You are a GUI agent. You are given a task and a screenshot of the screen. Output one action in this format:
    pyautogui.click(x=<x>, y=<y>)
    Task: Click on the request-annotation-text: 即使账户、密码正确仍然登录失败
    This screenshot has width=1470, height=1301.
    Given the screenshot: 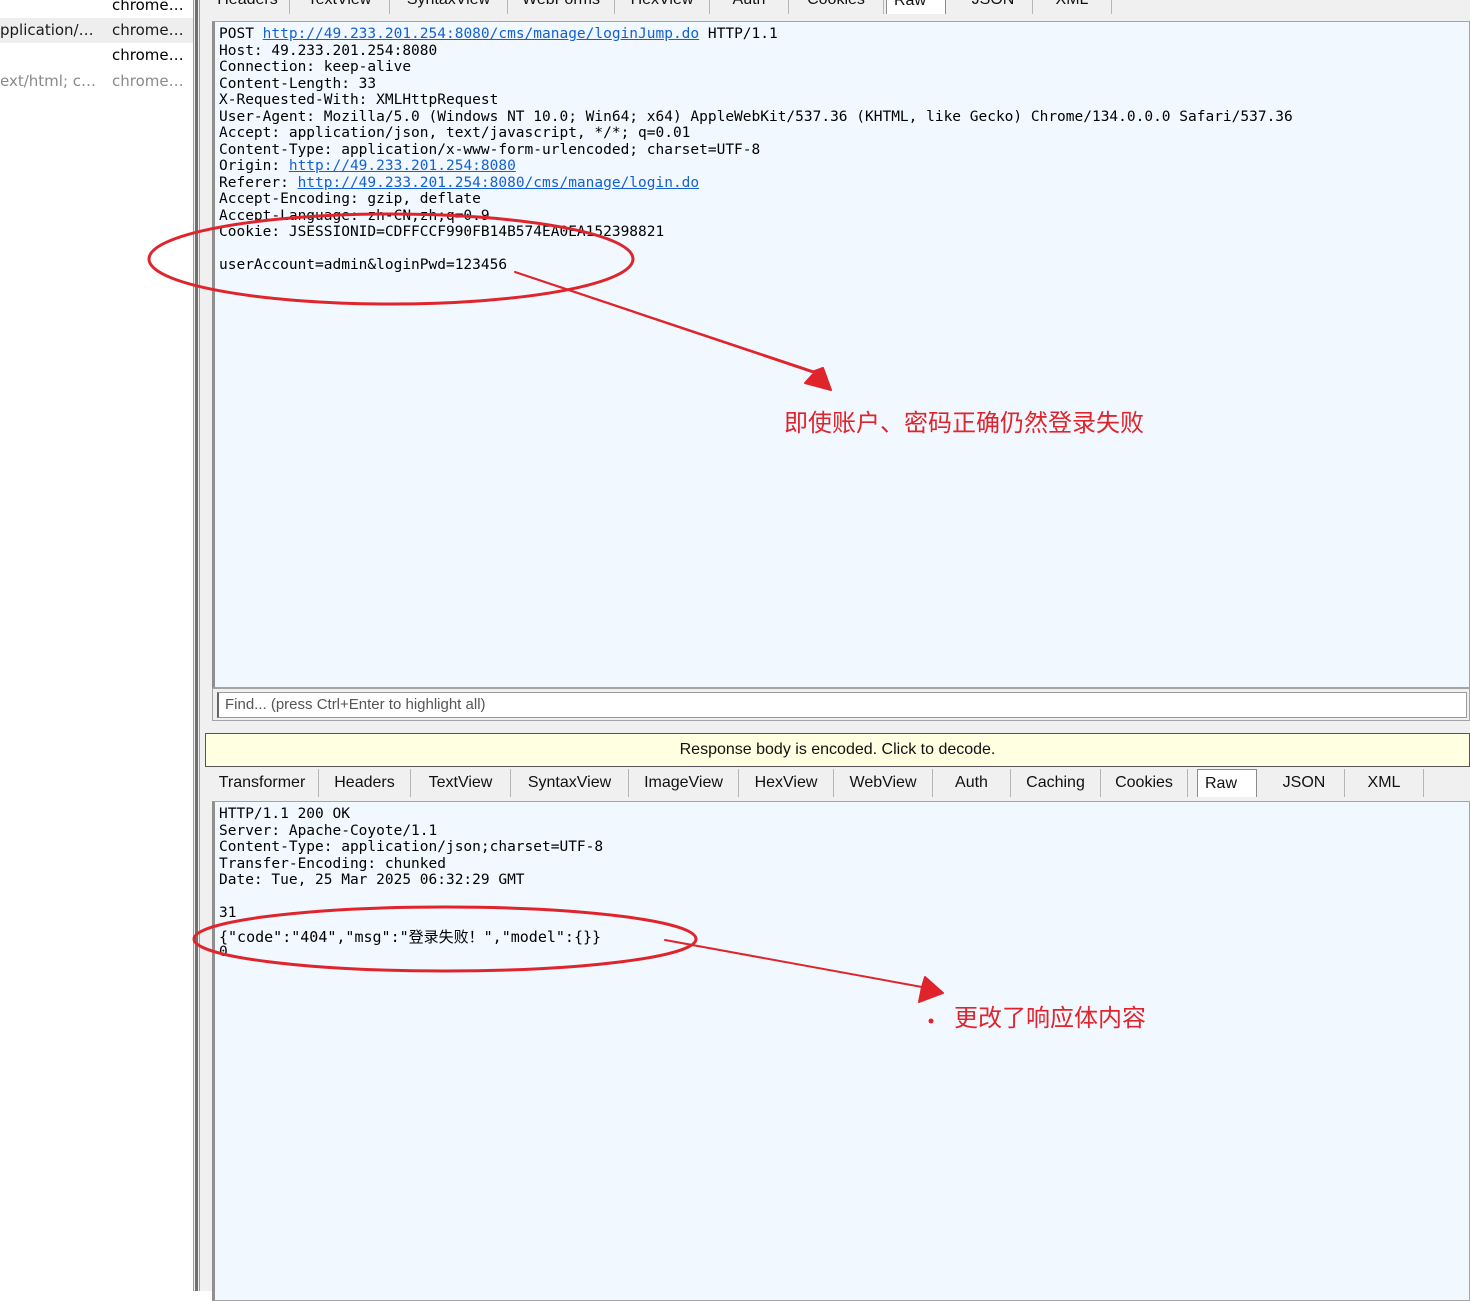 What is the action you would take?
    pyautogui.click(x=964, y=423)
    